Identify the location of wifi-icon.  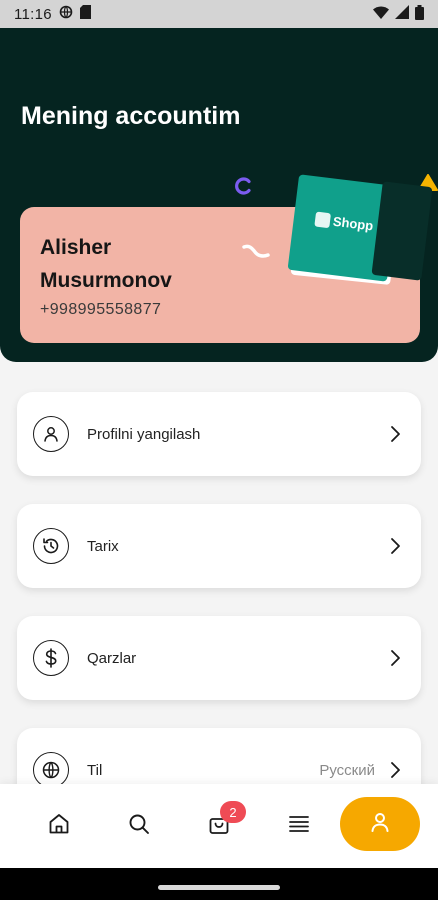
(381, 14).